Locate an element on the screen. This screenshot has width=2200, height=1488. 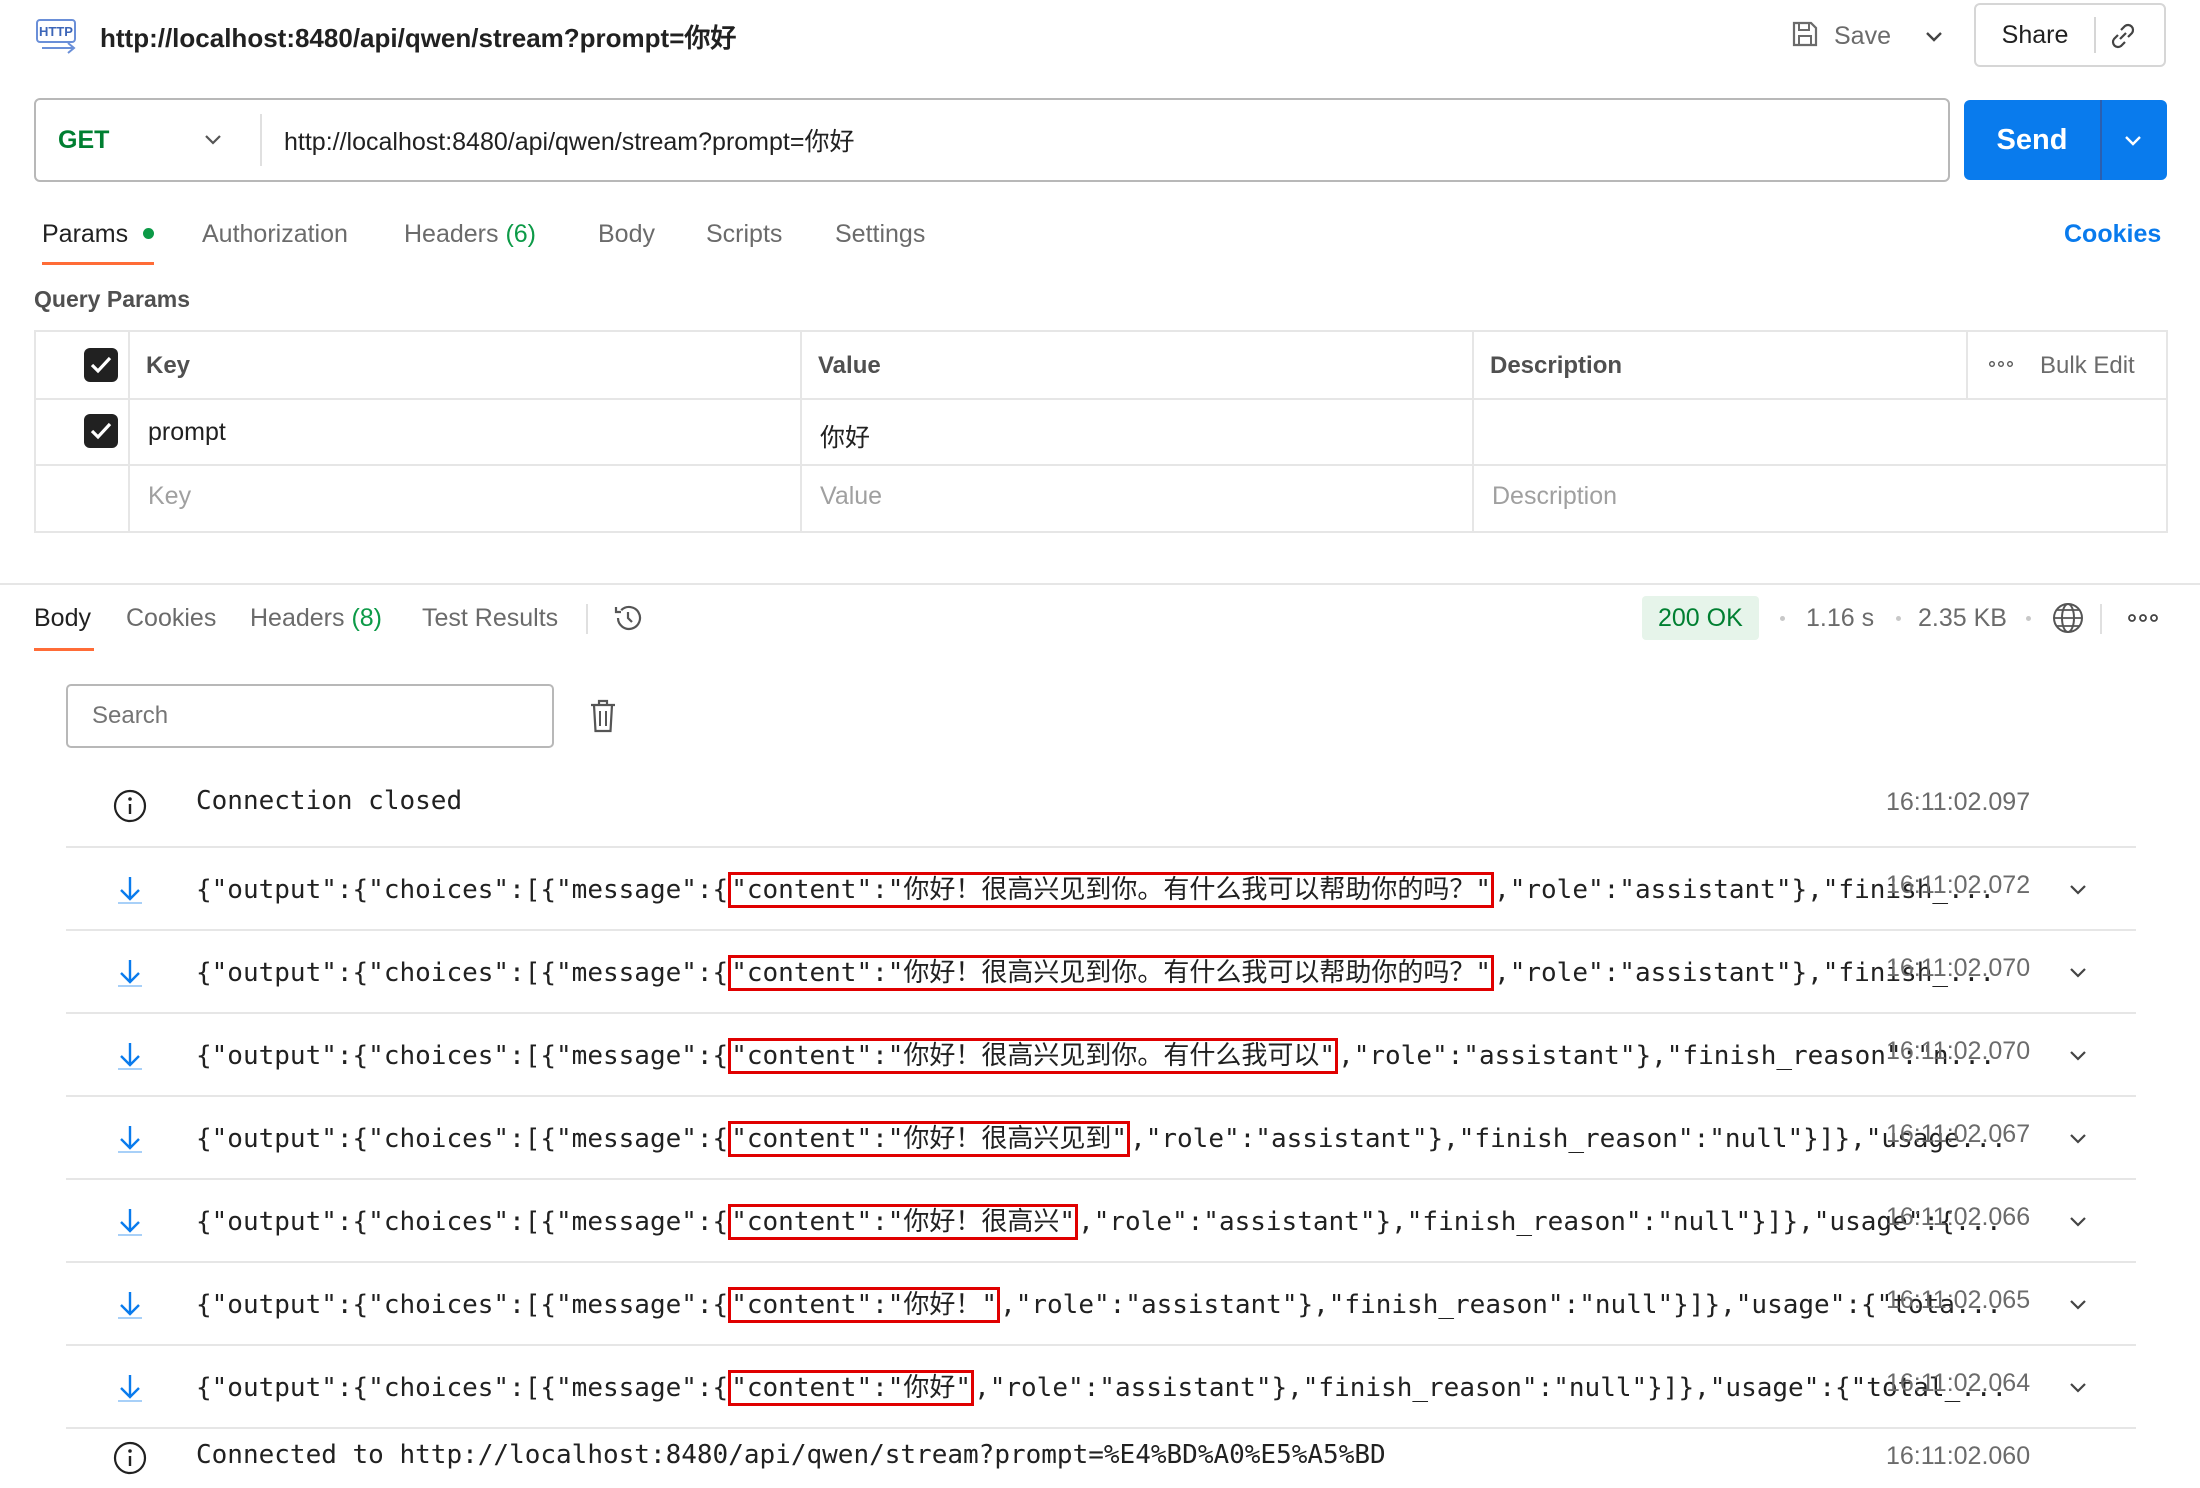
column-header-value: Value is located at coordinates (849, 365).